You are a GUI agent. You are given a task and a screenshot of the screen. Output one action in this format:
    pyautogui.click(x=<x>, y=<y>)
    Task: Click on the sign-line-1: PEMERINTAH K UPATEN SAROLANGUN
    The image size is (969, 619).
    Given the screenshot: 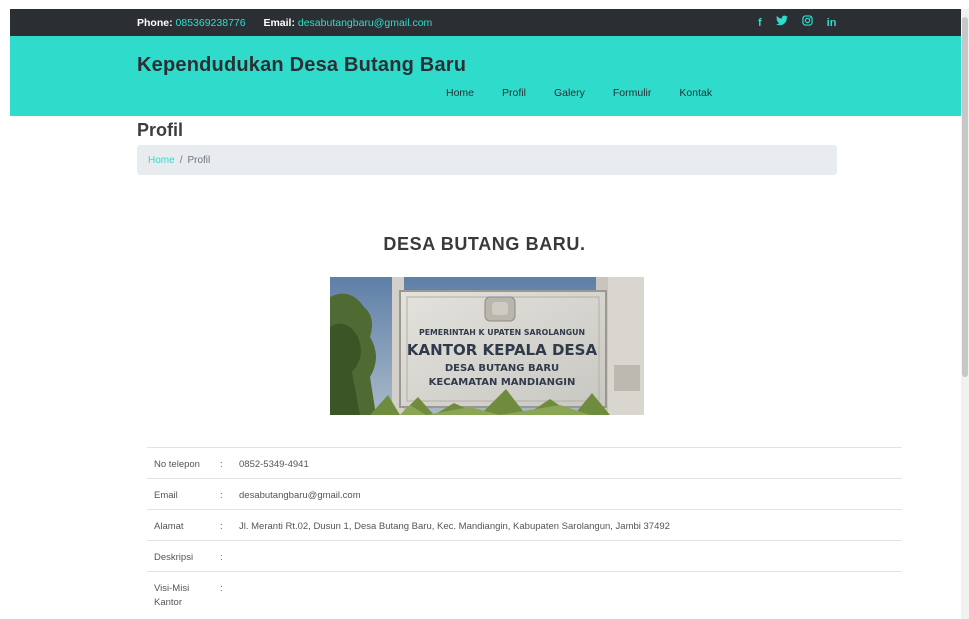 What is the action you would take?
    pyautogui.click(x=502, y=332)
    